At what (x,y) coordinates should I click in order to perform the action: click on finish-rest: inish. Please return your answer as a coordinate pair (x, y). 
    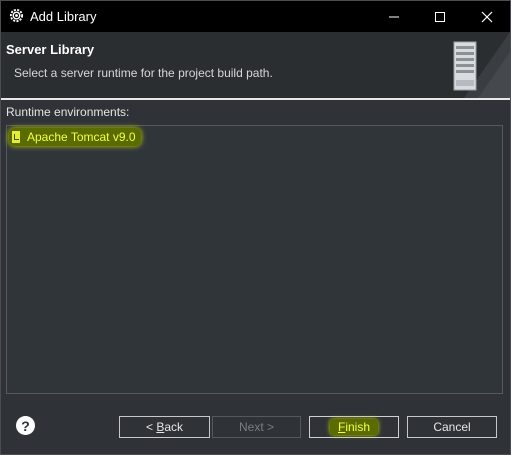
    Looking at the image, I should click on (358, 427).